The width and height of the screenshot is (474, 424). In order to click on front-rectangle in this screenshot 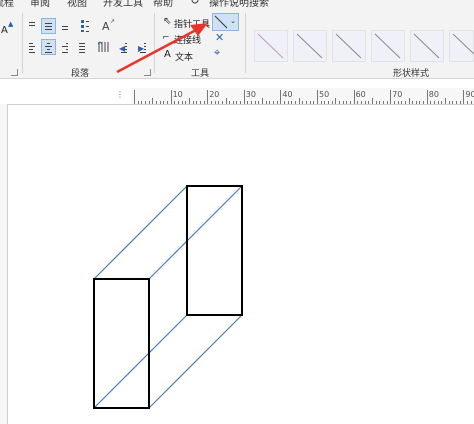, I will do `click(121, 343)`.